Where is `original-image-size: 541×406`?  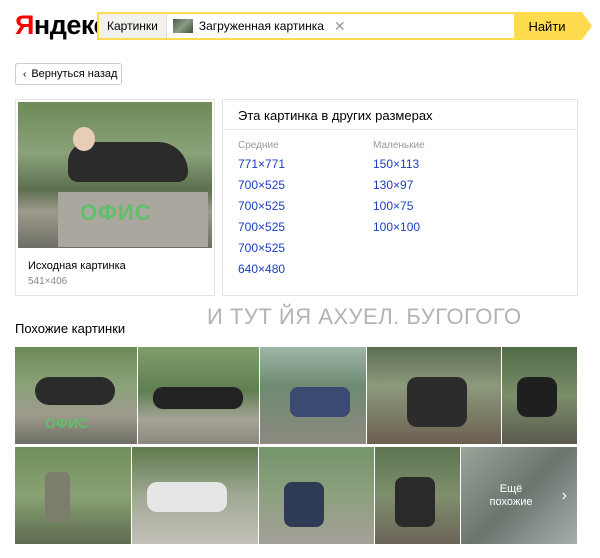 original-image-size: 541×406 is located at coordinates (48, 281).